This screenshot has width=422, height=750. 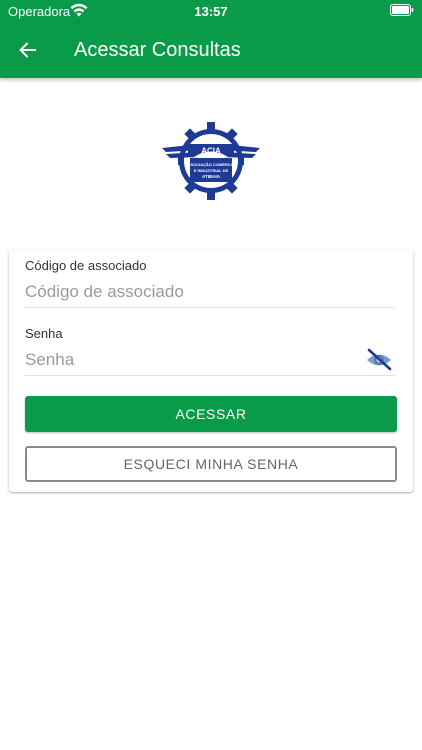 I want to click on back-button, so click(x=28, y=50).